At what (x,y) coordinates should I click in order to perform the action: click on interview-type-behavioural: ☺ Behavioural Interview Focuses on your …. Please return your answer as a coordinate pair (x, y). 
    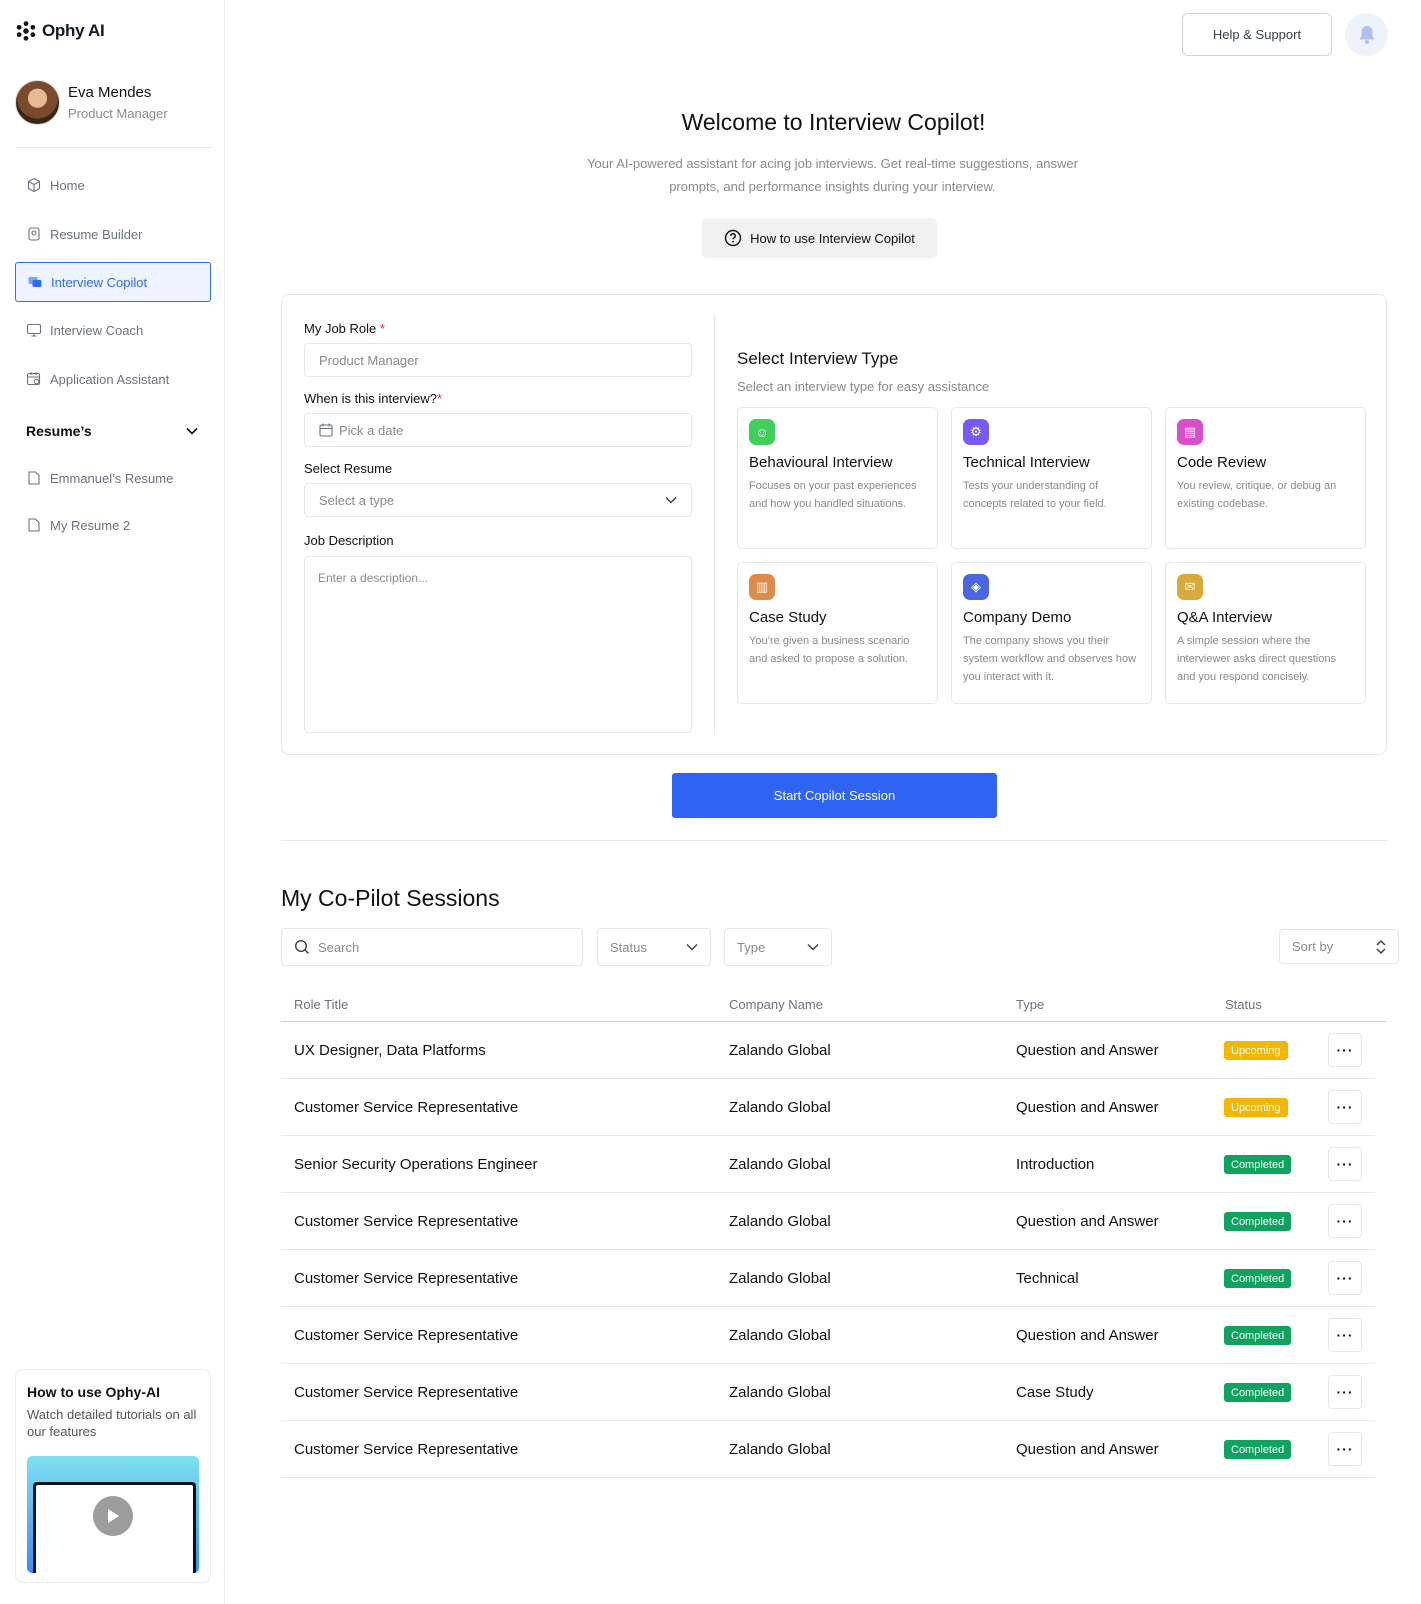
    Looking at the image, I should click on (837, 478).